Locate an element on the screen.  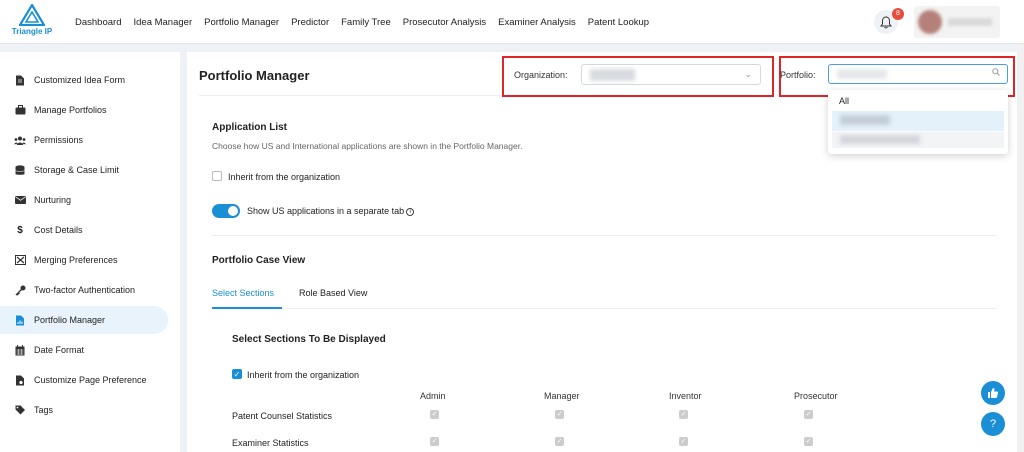
column-header-manager: Manager is located at coordinates (562, 396).